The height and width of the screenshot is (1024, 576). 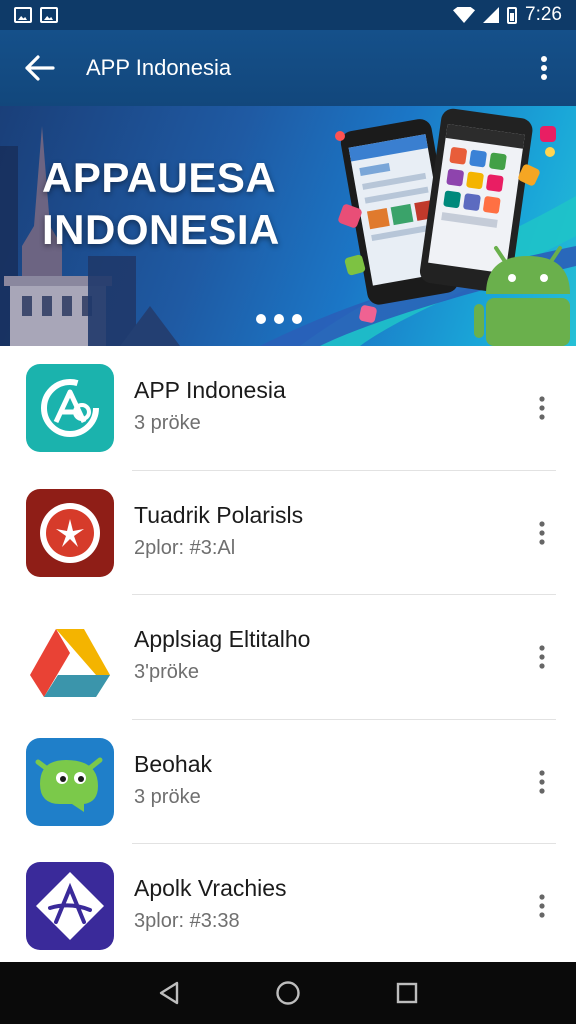 I want to click on status-right: 7:26, so click(x=507, y=15).